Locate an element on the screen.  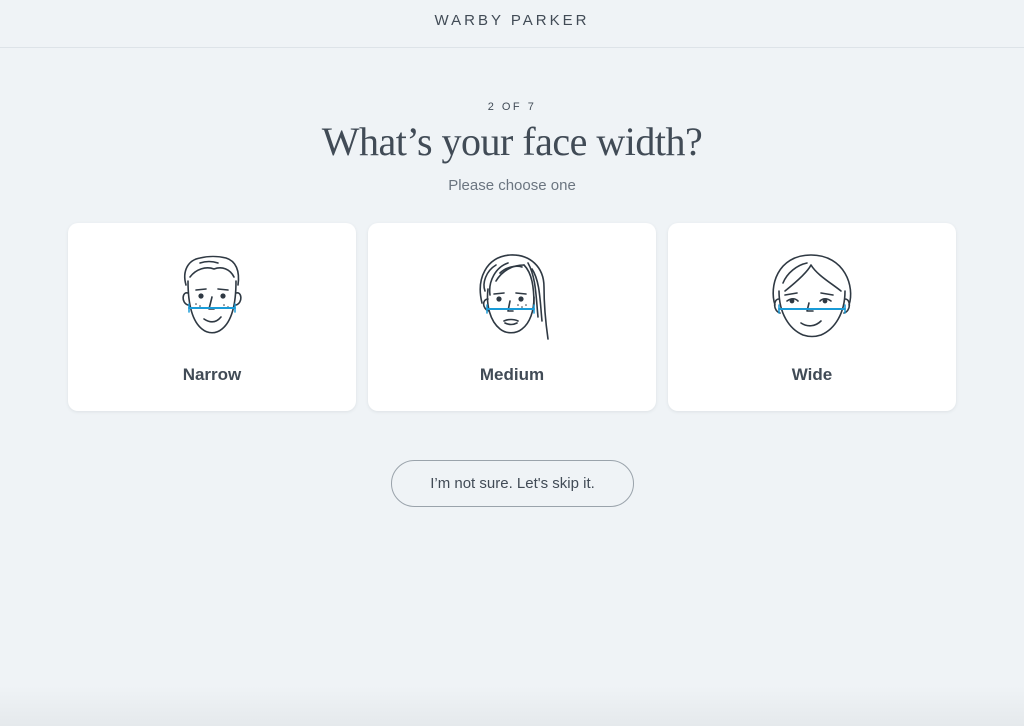
wide-face-icon is located at coordinates (812, 296).